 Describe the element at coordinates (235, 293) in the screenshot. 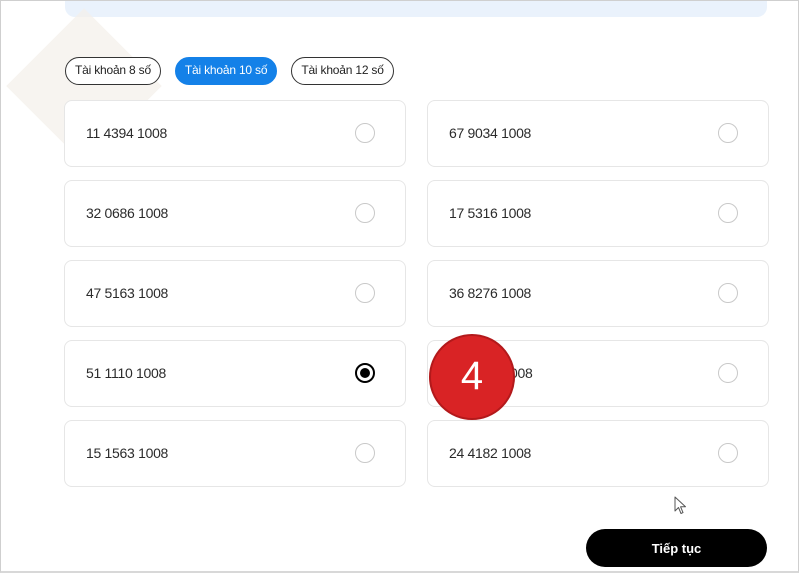

I see `account-option: 47 5163 1008` at that location.